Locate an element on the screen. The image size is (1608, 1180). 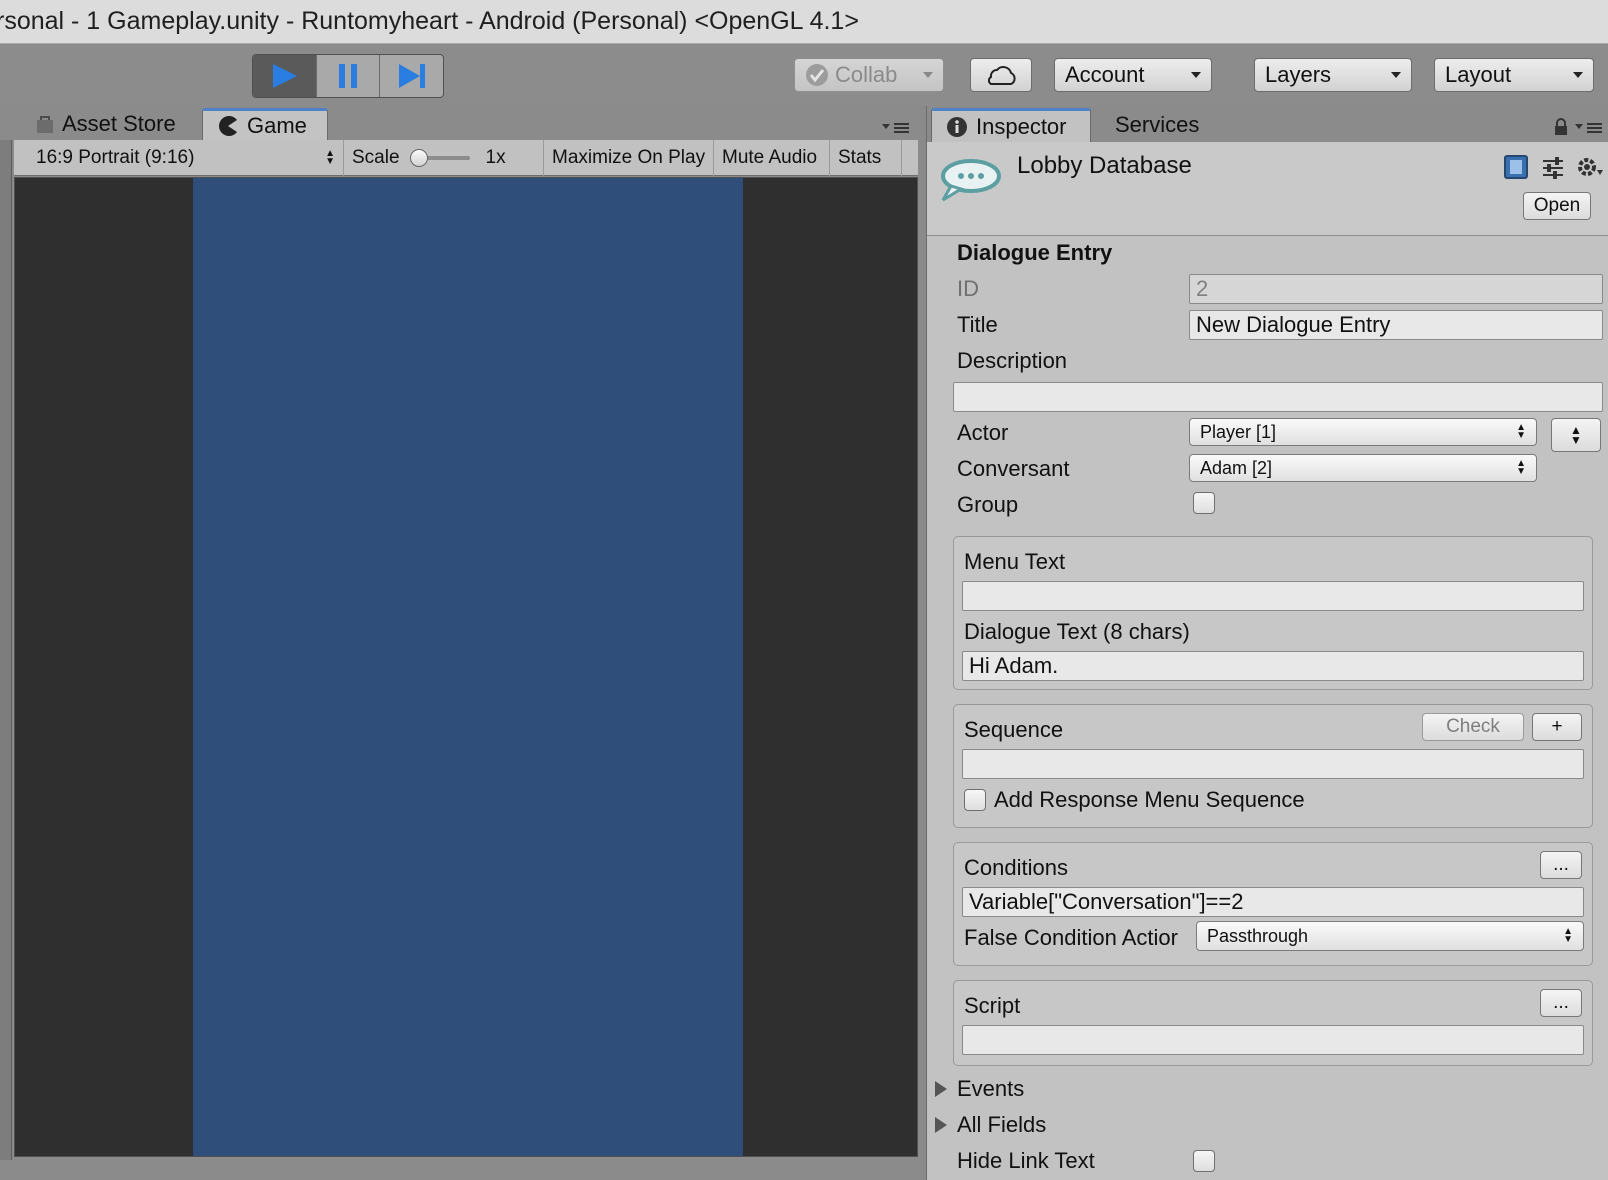
tab-inspector: Inspector is located at coordinates (1011, 125).